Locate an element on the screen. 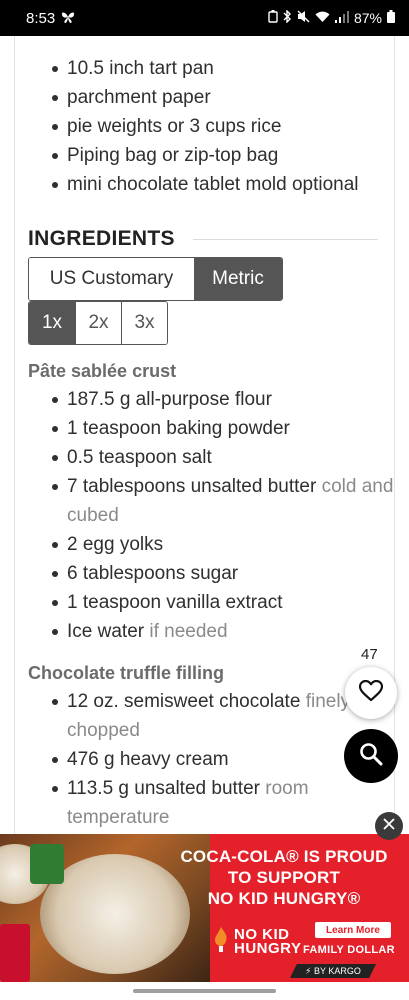  ingredient-note: if needed is located at coordinates (188, 631).